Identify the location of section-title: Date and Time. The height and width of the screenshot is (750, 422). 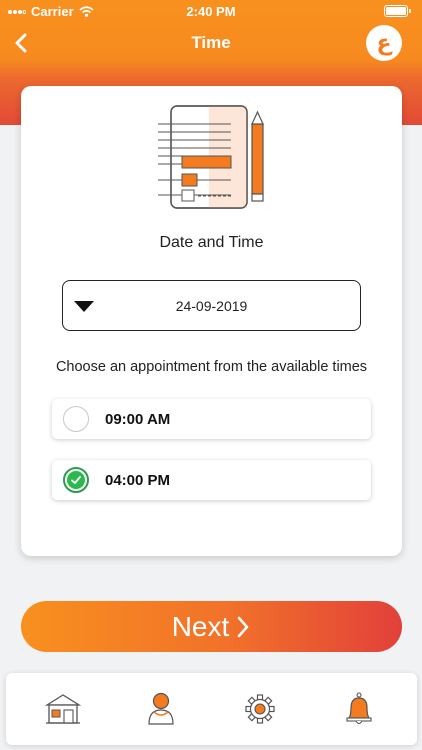
(211, 242).